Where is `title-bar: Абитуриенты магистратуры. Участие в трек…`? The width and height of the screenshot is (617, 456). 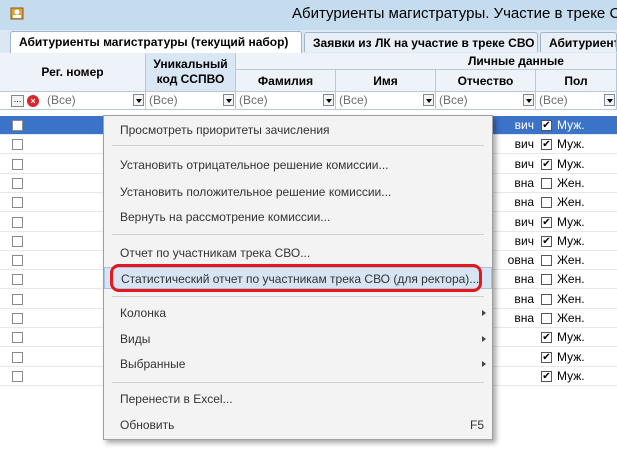 title-bar: Абитуриенты магистратуры. Участие в трек… is located at coordinates (308, 15).